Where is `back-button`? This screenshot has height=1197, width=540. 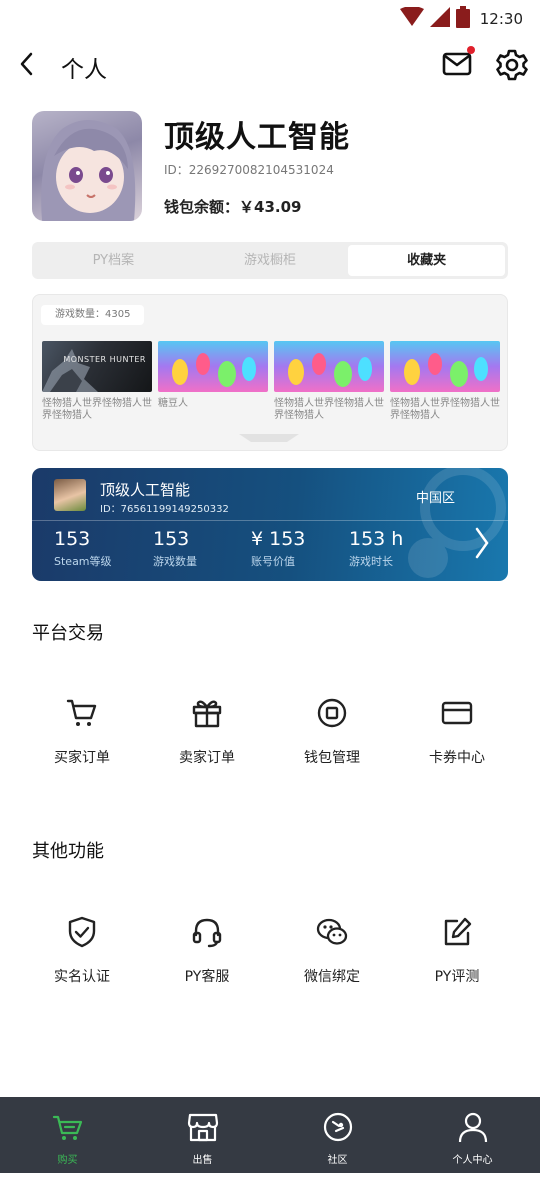
back-button is located at coordinates (28, 64).